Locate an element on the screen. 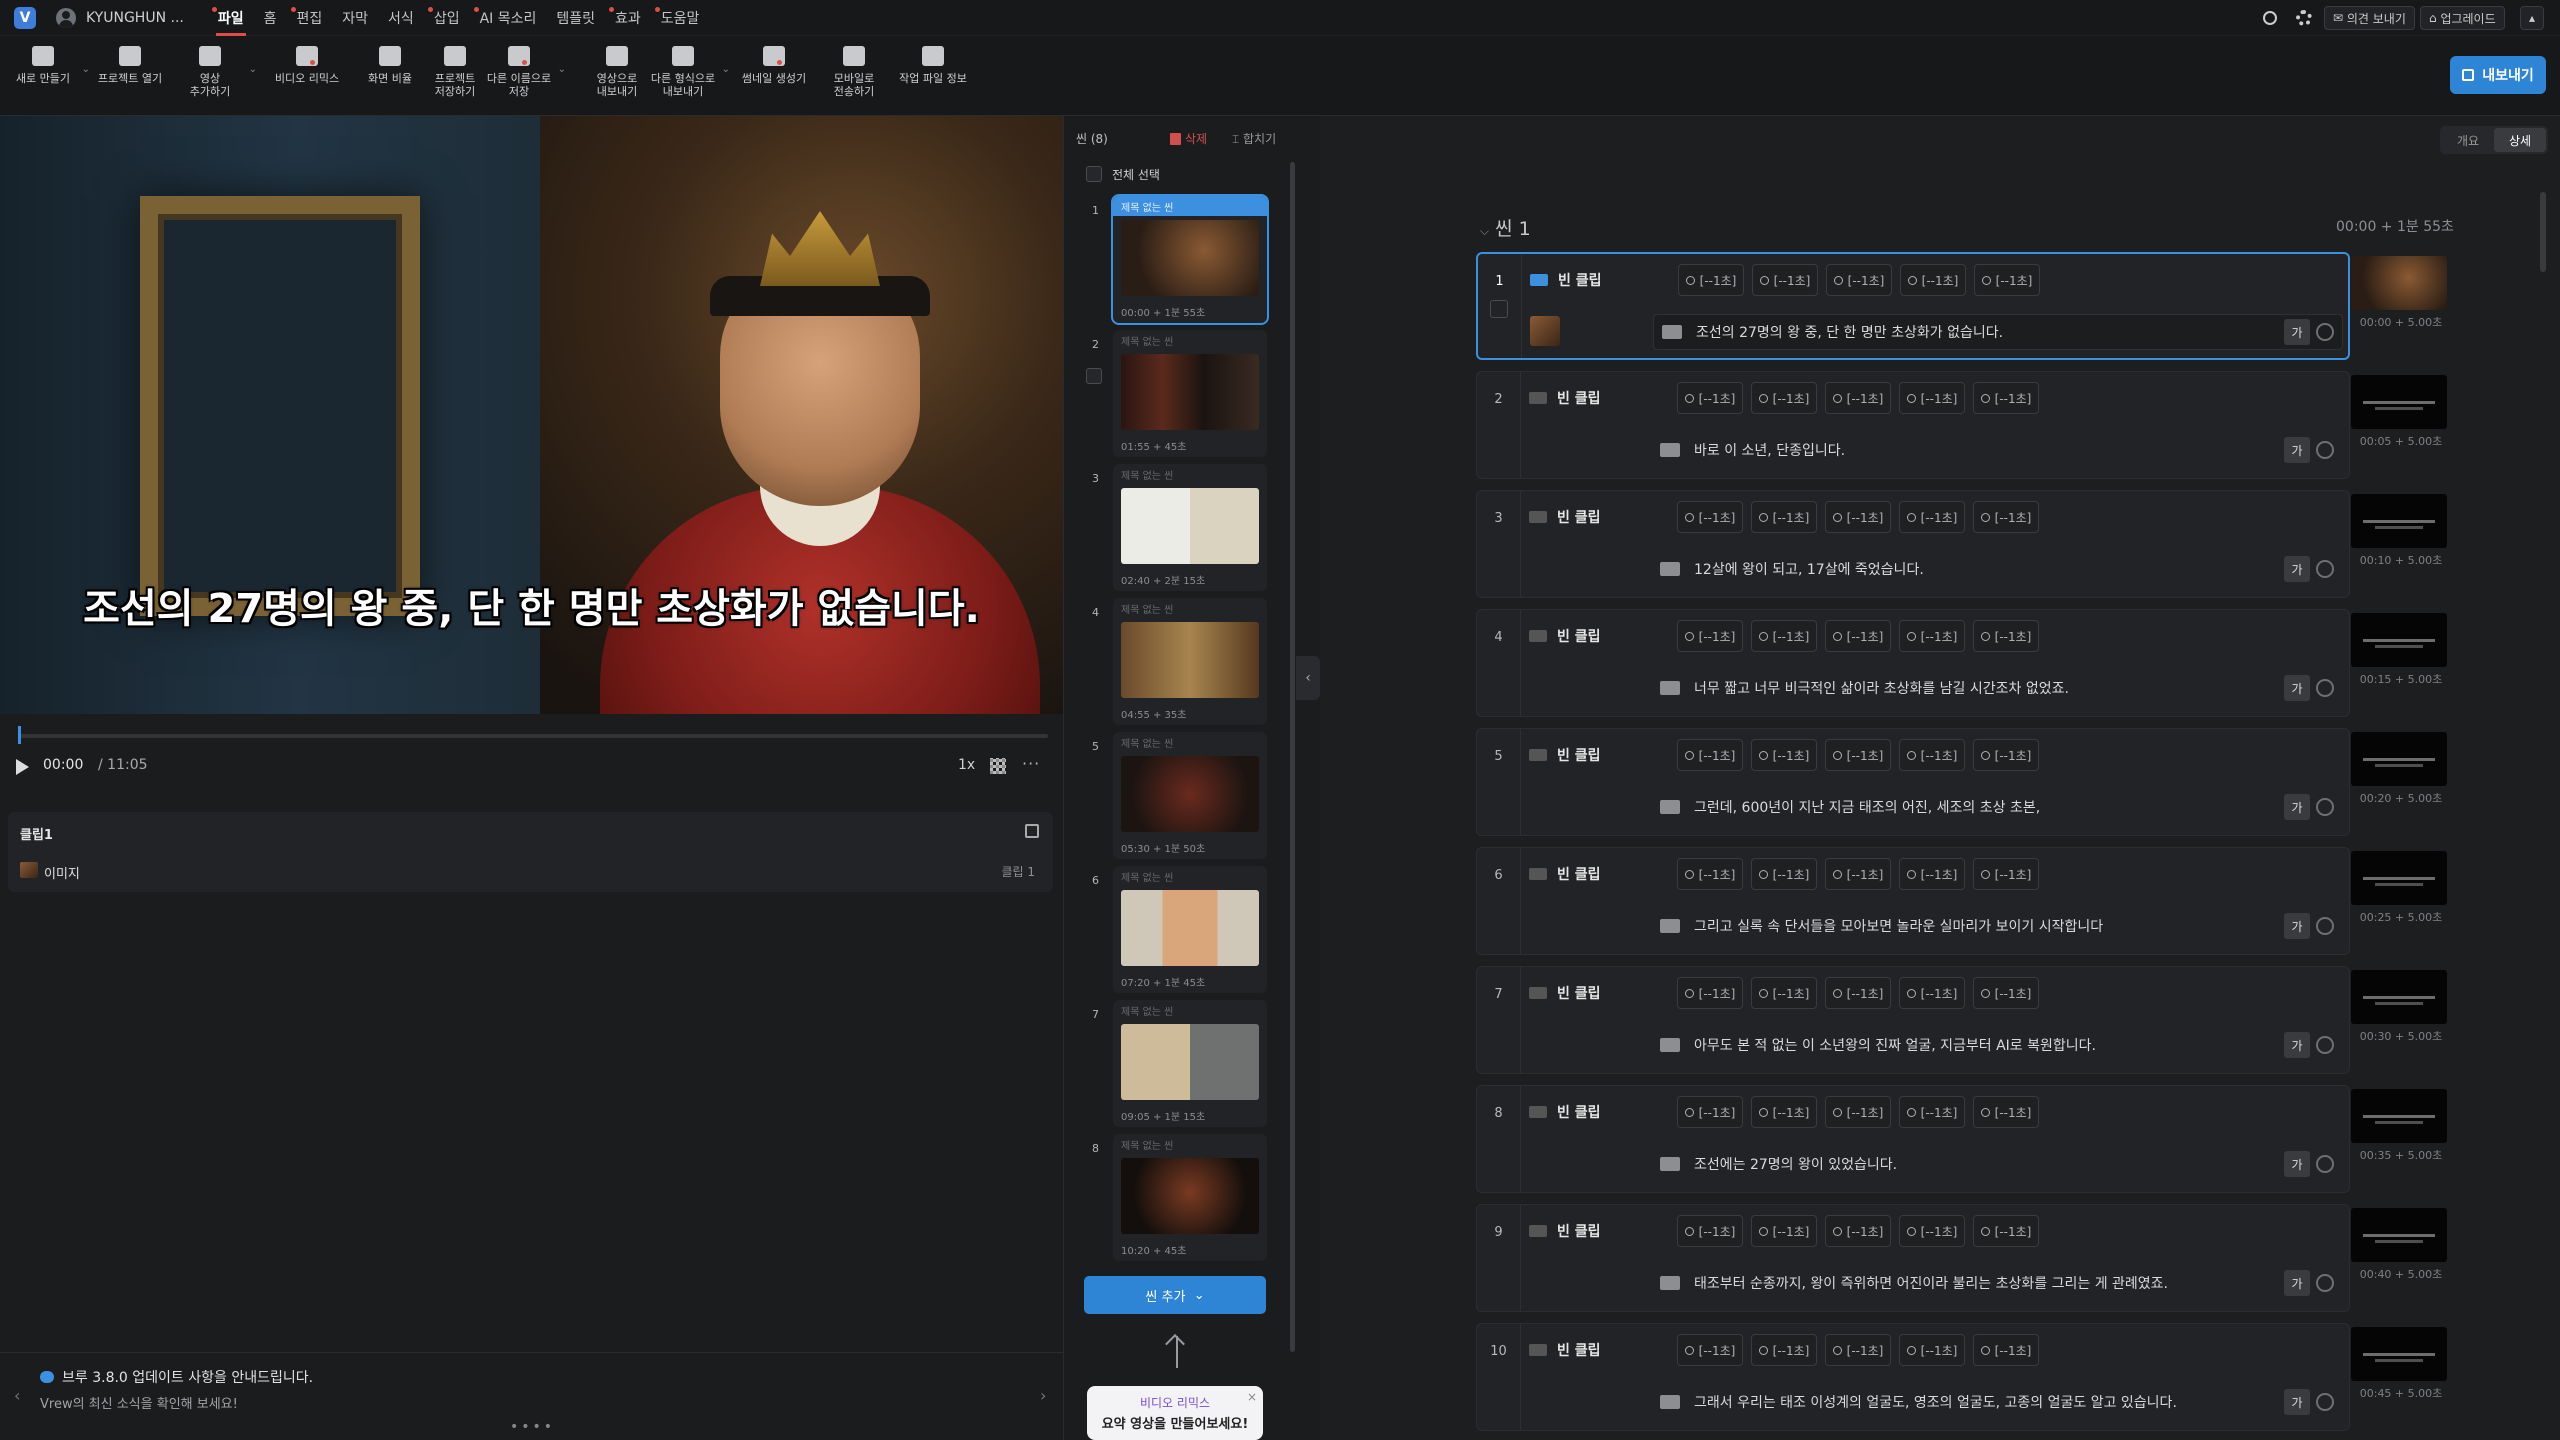 This screenshot has height=1440, width=2560. caption-field: 12살에 왕이 되고, 17살에 죽었습니다. 가 is located at coordinates (1997, 569).